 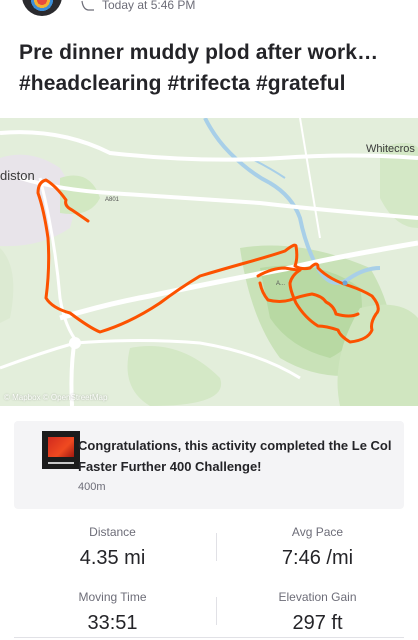 What do you see at coordinates (149, 6) in the screenshot?
I see `activity-timestamp: Today at 5:46 PM` at bounding box center [149, 6].